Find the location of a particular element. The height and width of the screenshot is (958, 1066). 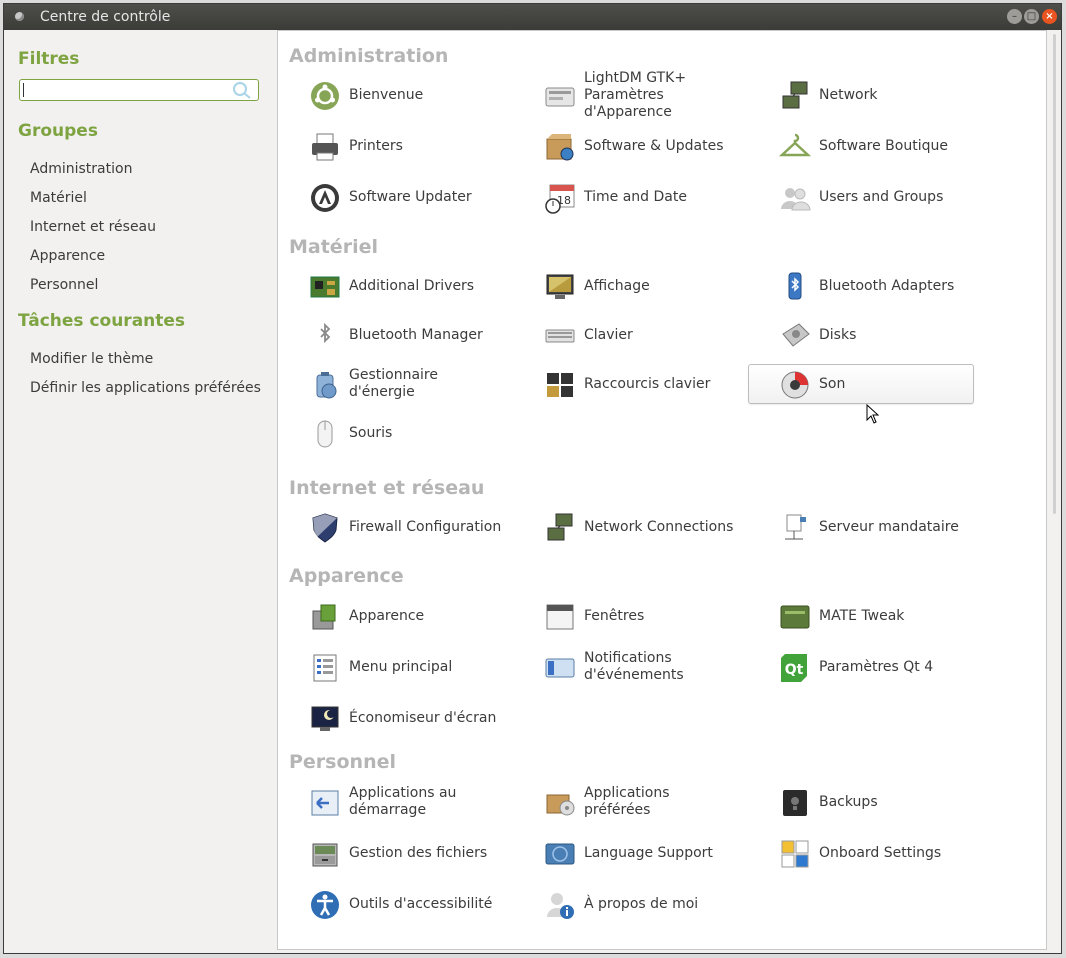

applet-label: Son is located at coordinates (832, 383).